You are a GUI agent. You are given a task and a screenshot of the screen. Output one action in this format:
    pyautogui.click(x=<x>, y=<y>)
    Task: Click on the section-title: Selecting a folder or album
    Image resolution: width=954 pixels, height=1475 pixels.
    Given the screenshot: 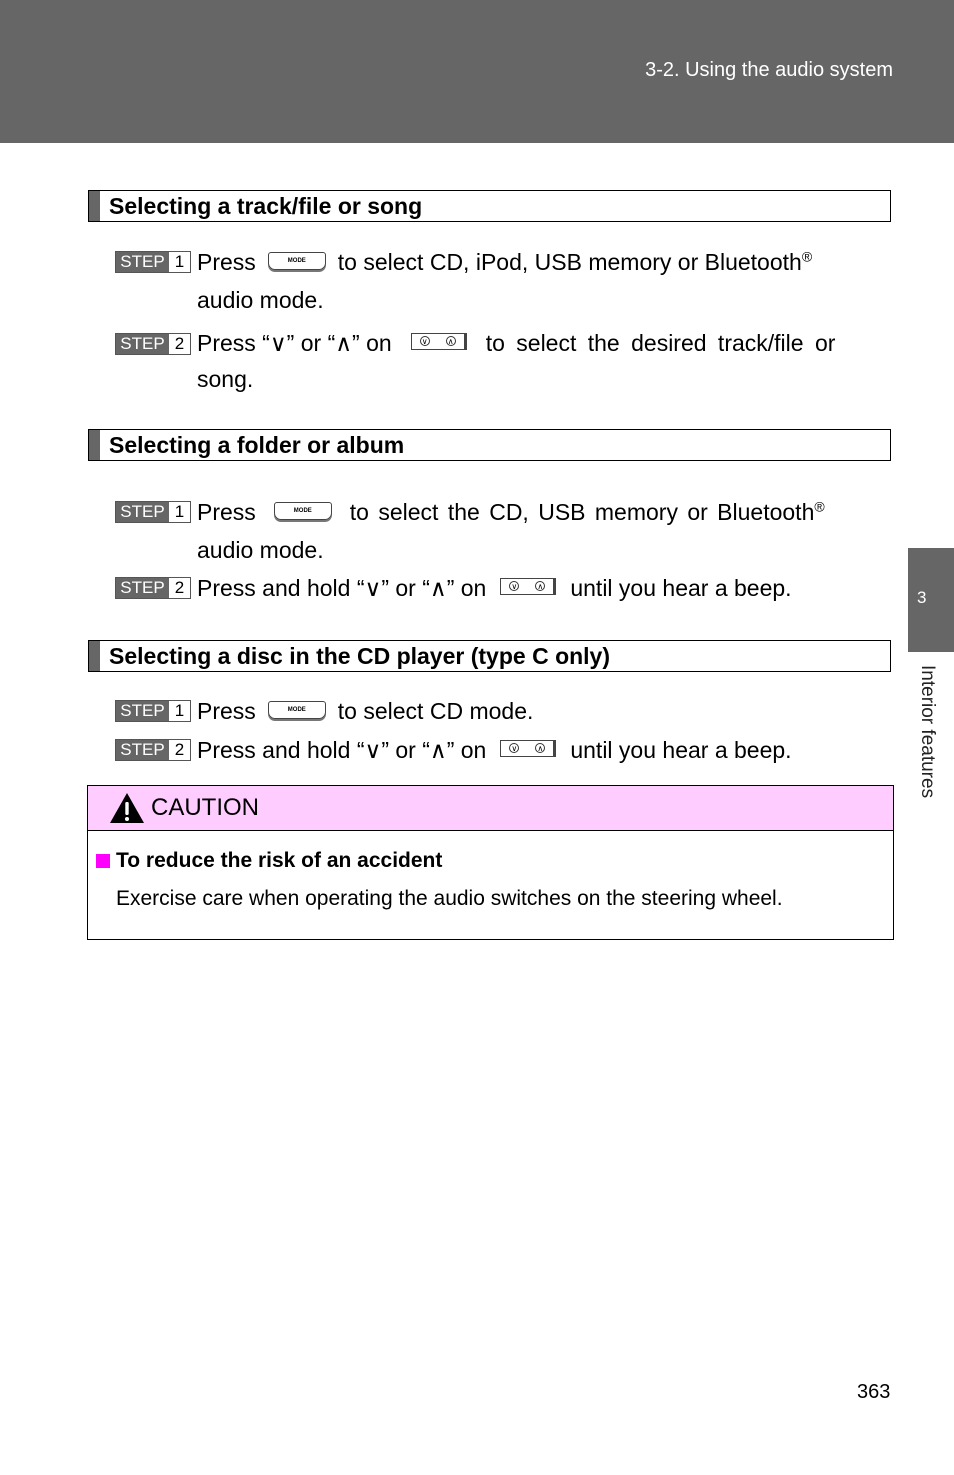 What is the action you would take?
    pyautogui.click(x=257, y=445)
    